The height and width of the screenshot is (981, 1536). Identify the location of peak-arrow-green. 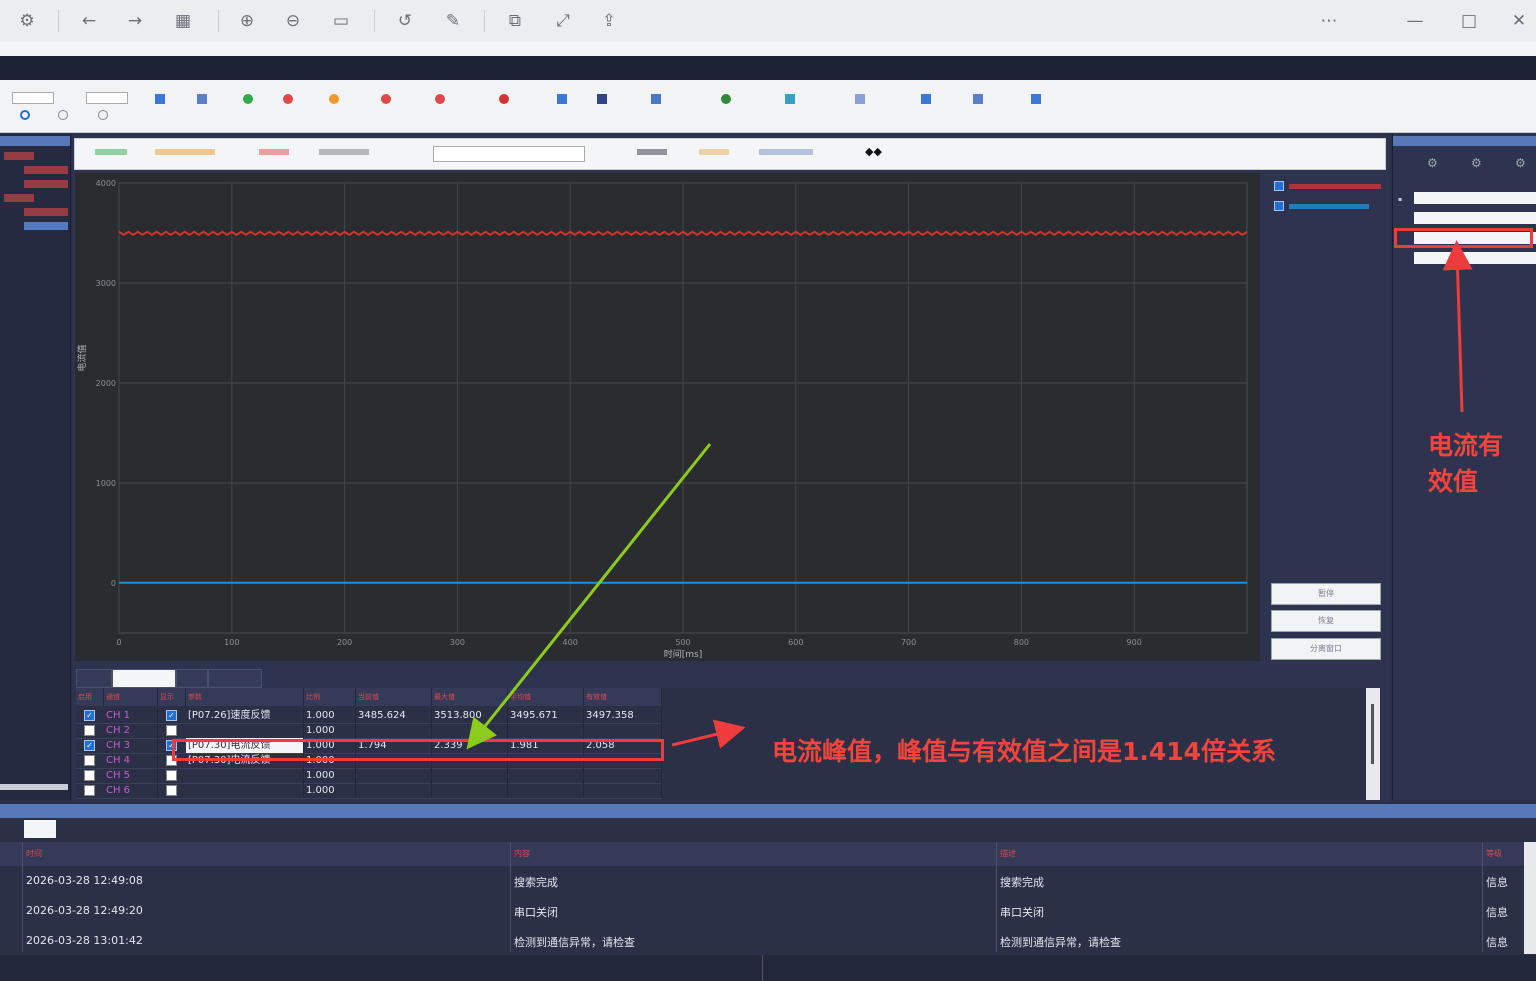
(589, 596).